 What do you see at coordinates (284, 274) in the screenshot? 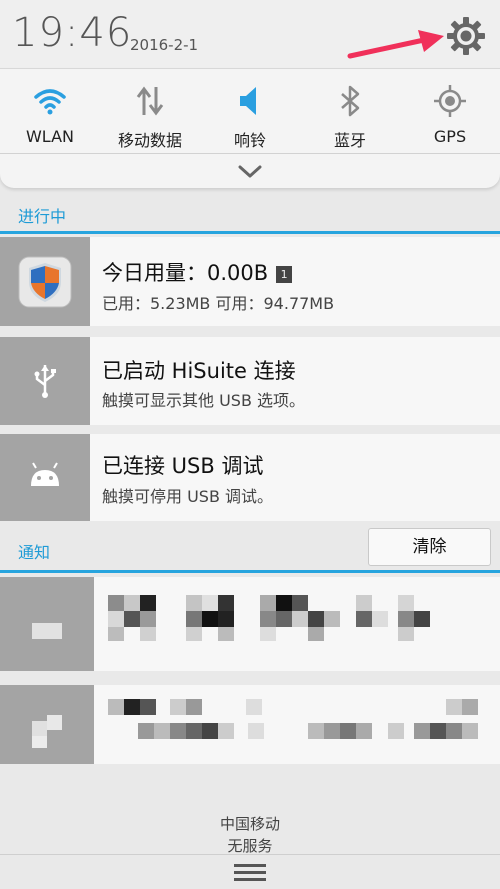
I see `count-badge: 1` at bounding box center [284, 274].